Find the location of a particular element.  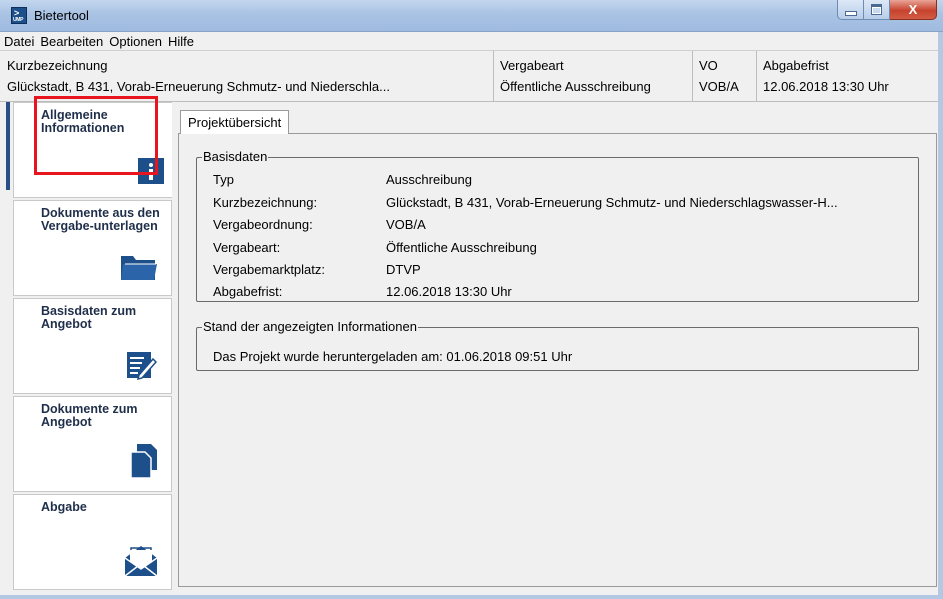

nav-dokumente-vergabeunterlagen: Dokumente aus den Vergabe-unterlagen is located at coordinates (92, 248).